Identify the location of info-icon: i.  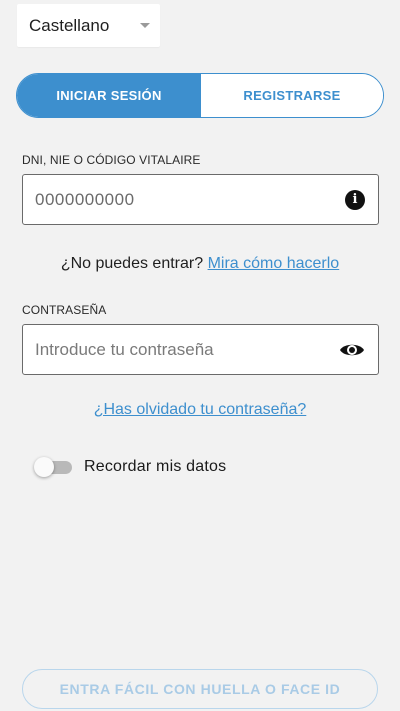
(355, 199).